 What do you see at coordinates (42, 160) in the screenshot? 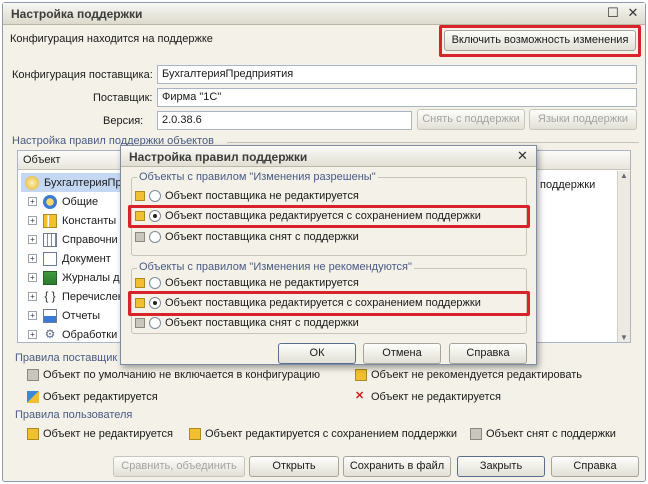
I see `column-header-object: Объект` at bounding box center [42, 160].